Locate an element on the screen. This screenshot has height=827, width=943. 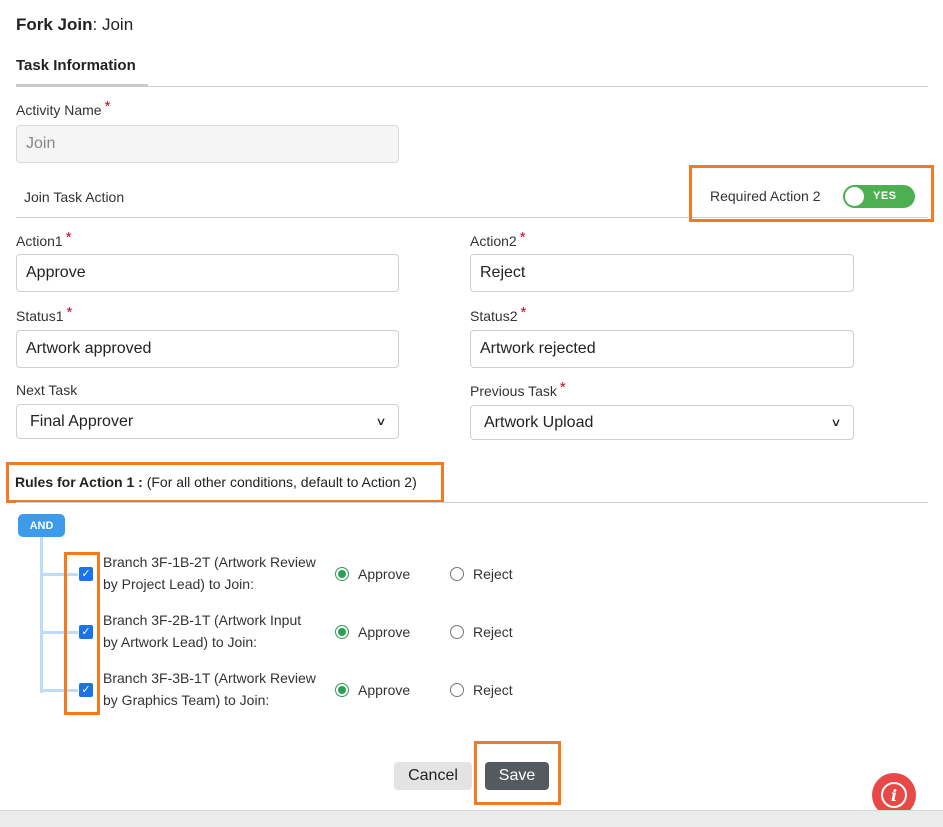
branch-3-reject-radio is located at coordinates (457, 690).